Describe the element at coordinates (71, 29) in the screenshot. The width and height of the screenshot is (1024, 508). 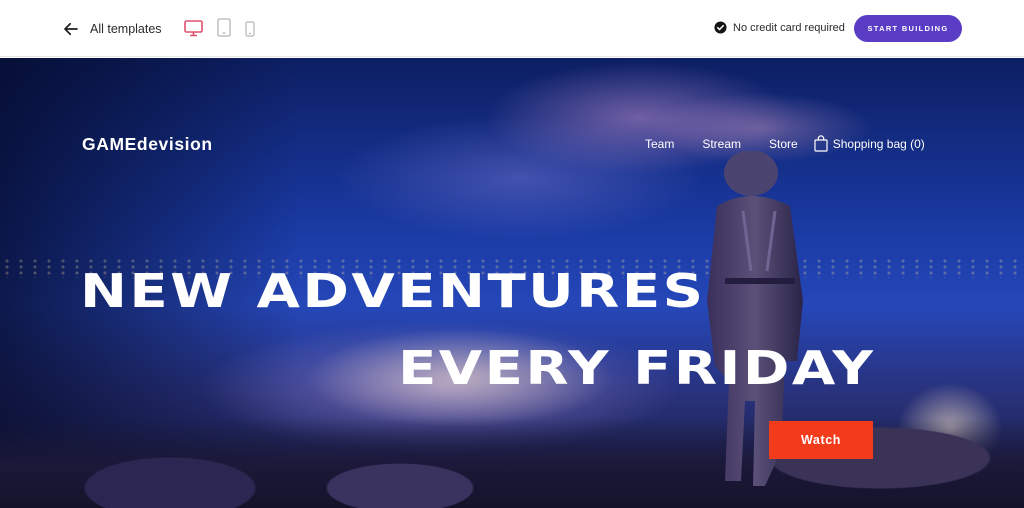
I see `arrow-left-icon` at that location.